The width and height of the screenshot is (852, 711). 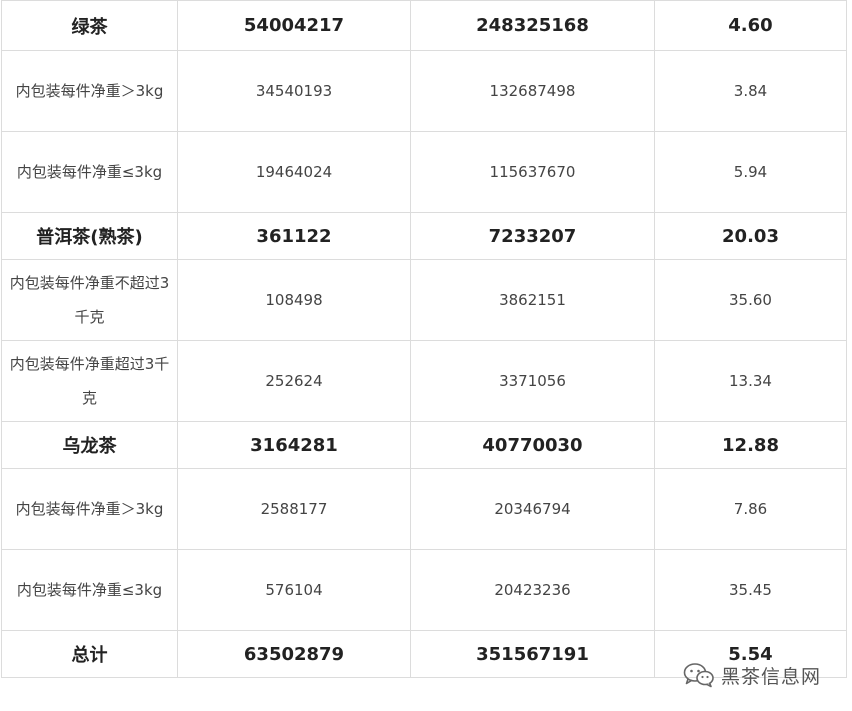 I want to click on cell-value: 40770030, so click(x=532, y=445).